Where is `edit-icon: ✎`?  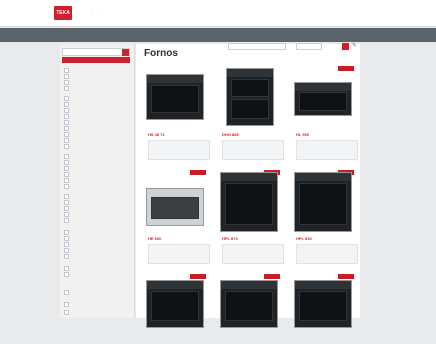
edit-icon: ✎ is located at coordinates (355, 46).